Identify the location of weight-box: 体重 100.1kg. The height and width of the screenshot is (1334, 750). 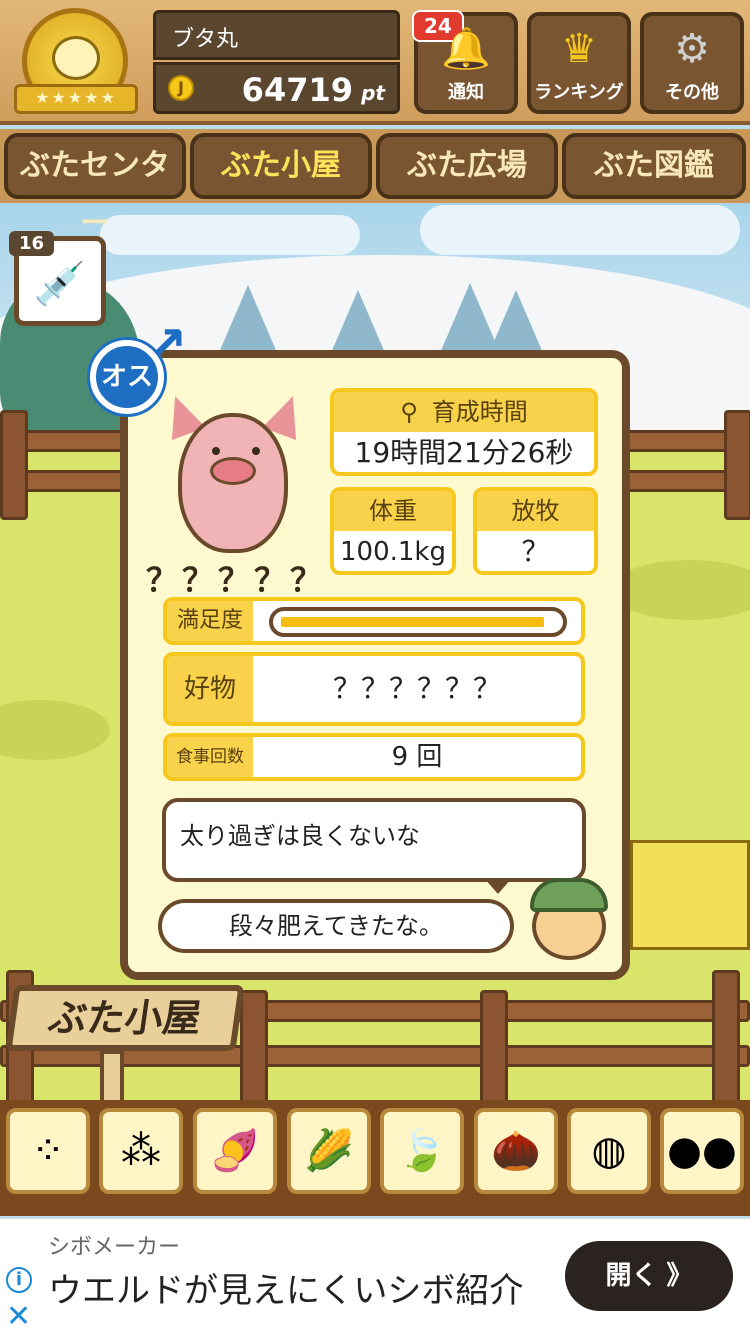
(393, 531).